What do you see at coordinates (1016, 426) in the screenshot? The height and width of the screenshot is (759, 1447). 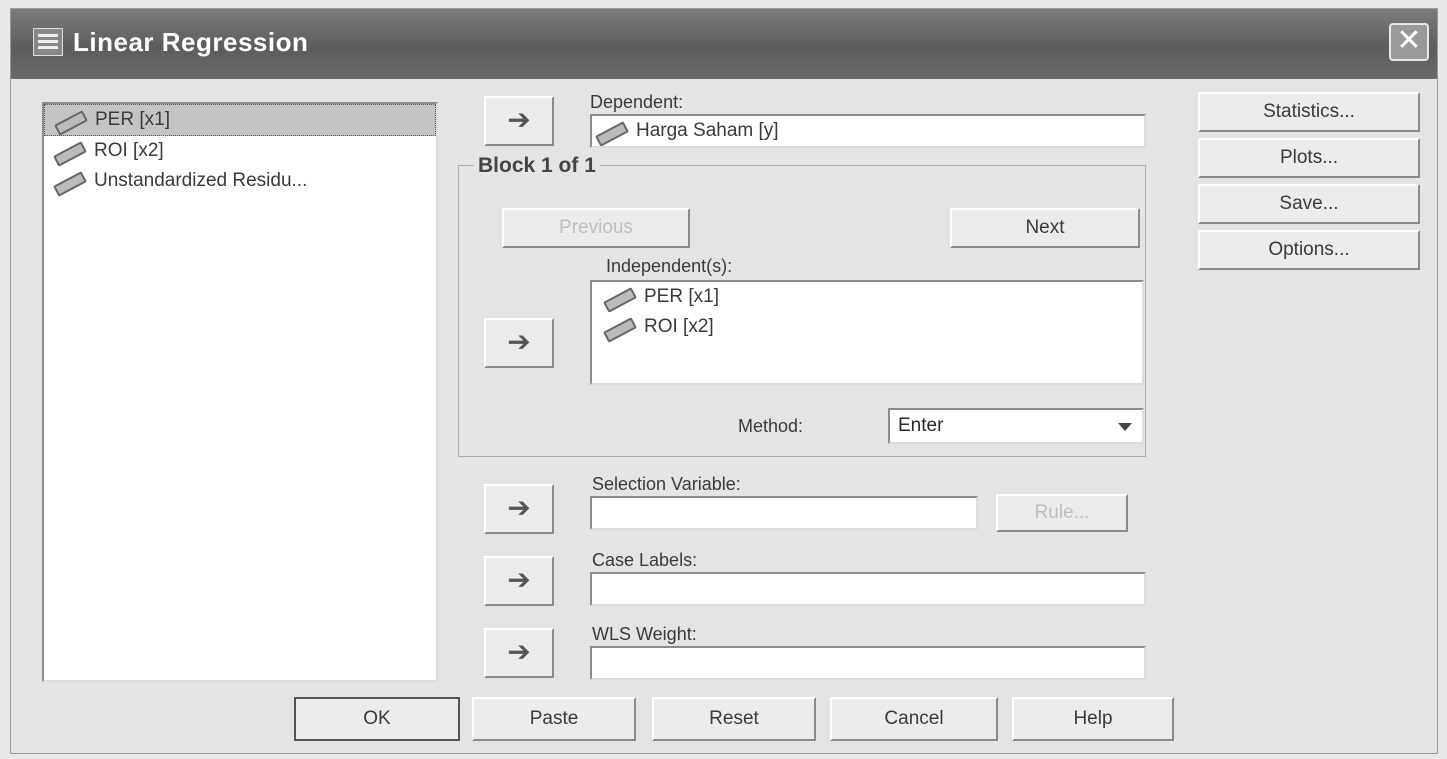 I see `method-select: Enter` at bounding box center [1016, 426].